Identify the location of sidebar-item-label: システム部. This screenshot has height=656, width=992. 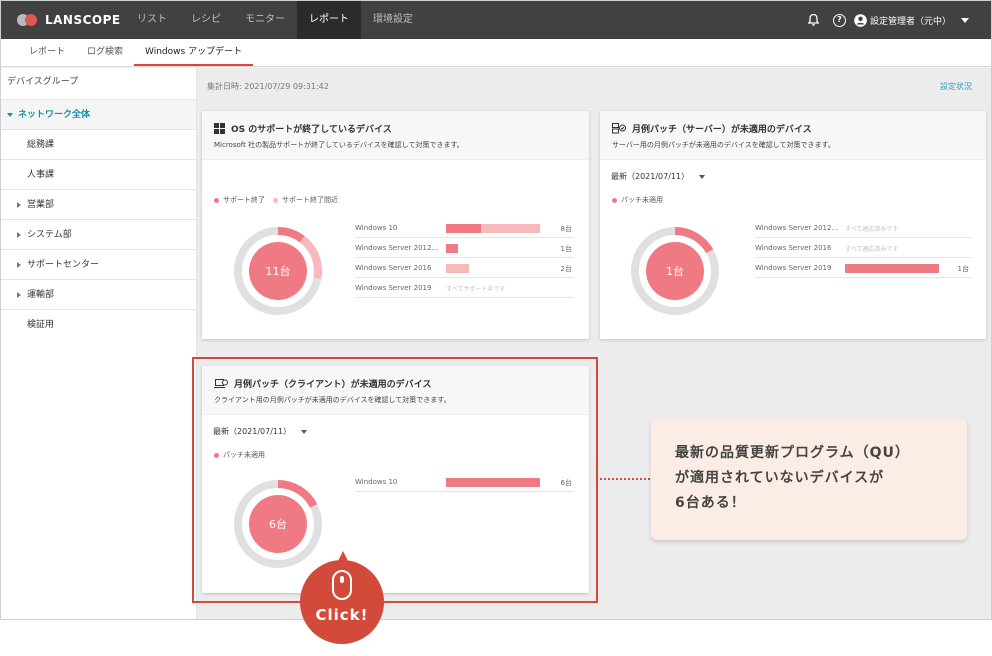
(49, 235).